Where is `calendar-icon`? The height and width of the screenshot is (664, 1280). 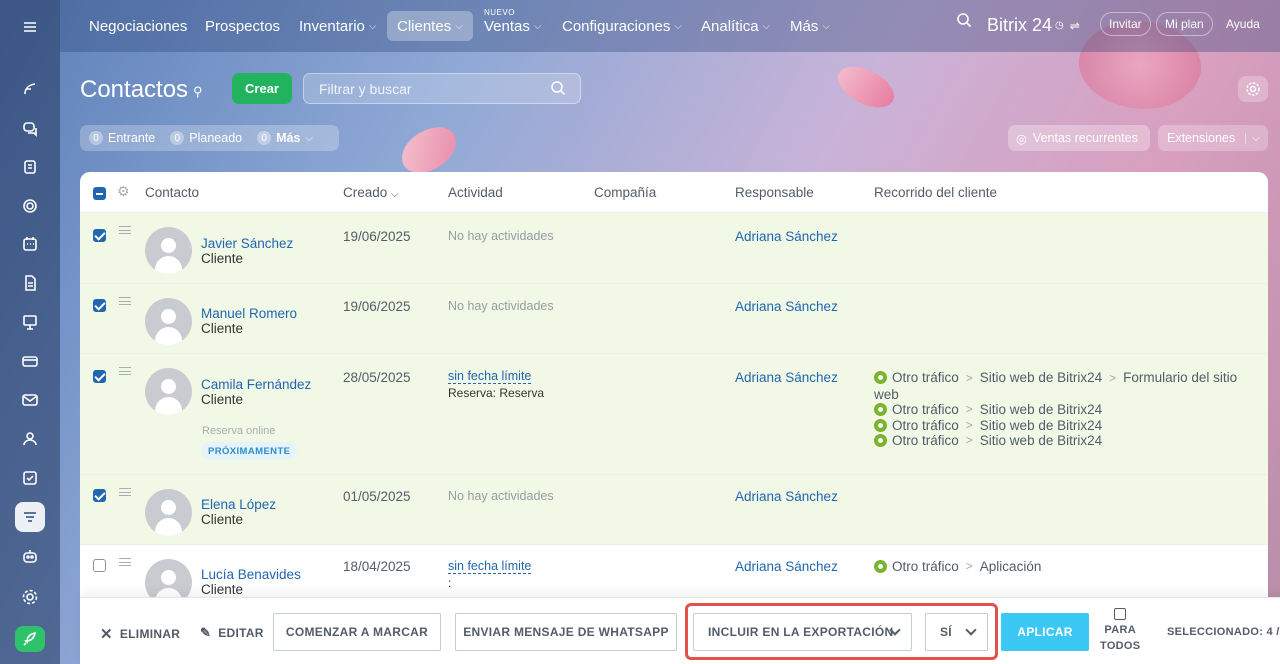 calendar-icon is located at coordinates (30, 244).